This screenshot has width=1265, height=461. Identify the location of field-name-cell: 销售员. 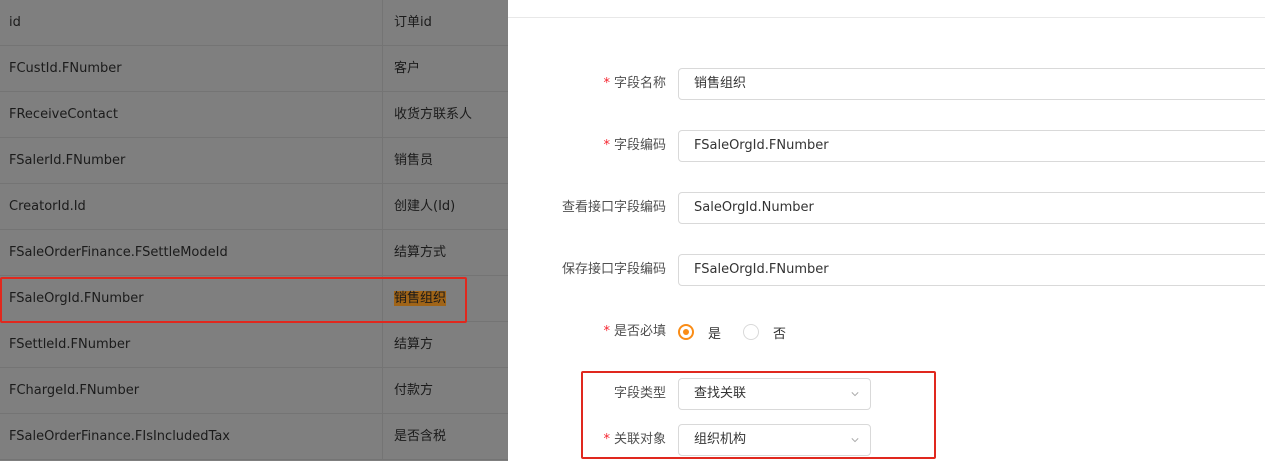
(414, 160).